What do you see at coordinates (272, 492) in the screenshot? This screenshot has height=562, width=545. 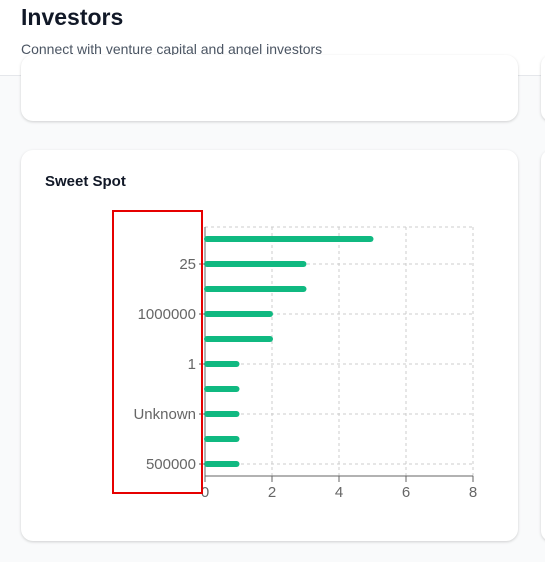 I see `x-tick-label: 2` at bounding box center [272, 492].